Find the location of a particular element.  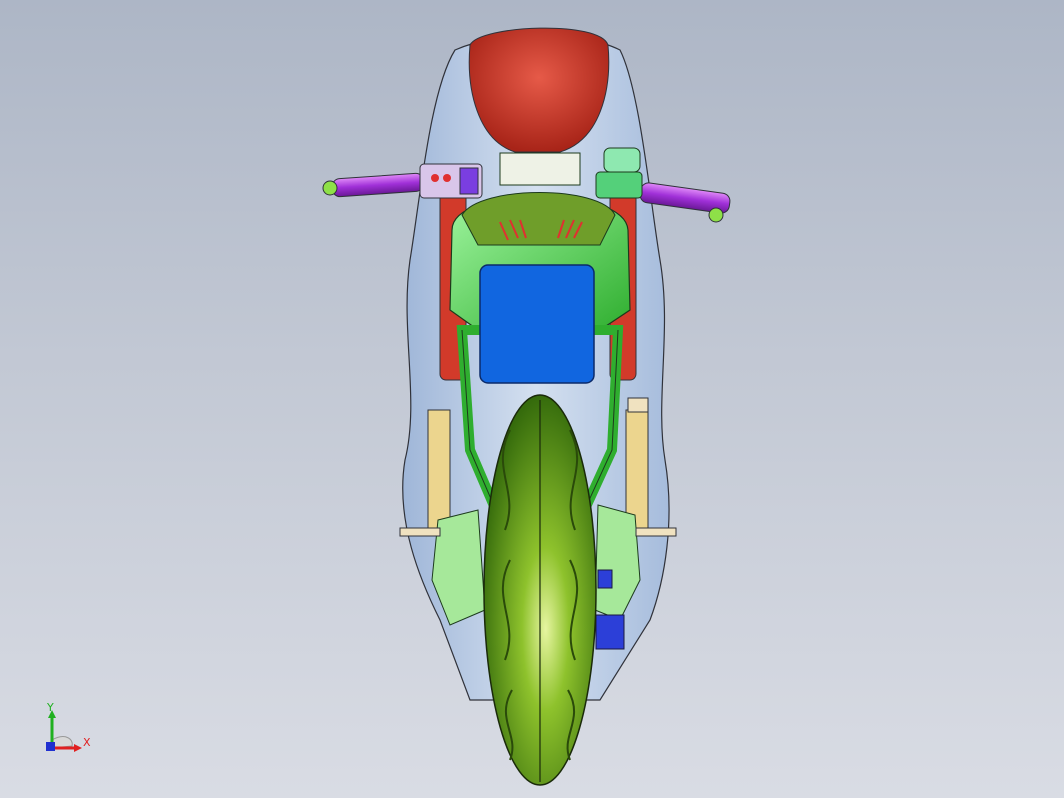

headlight-cowl is located at coordinates (539, 90).